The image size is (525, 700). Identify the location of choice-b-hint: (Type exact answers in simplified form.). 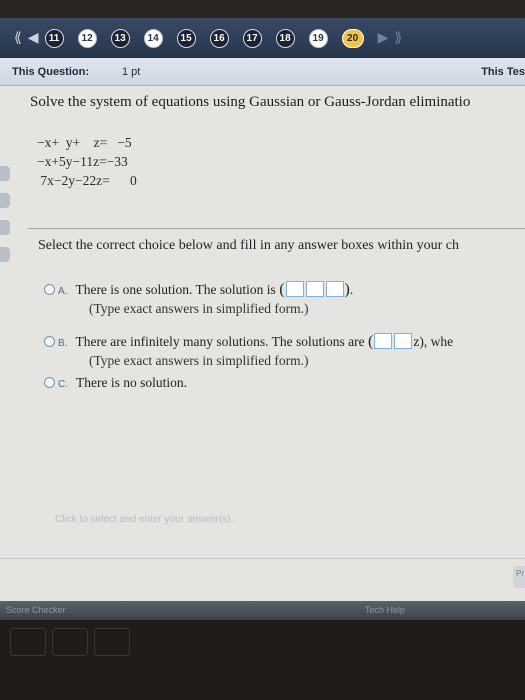
(199, 360).